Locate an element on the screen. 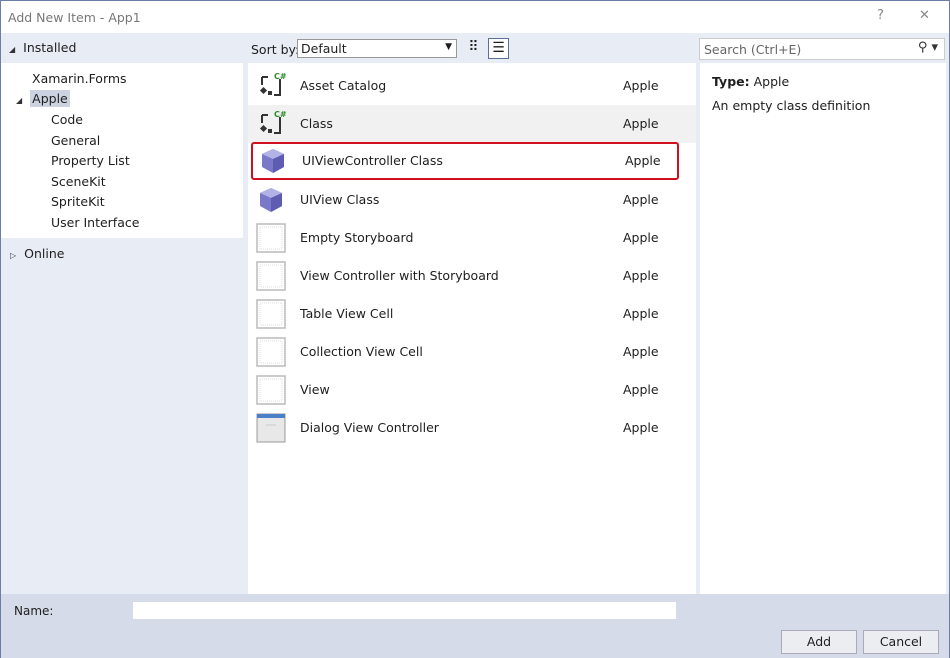 The image size is (950, 658). list-view-button: ☰ is located at coordinates (498, 48).